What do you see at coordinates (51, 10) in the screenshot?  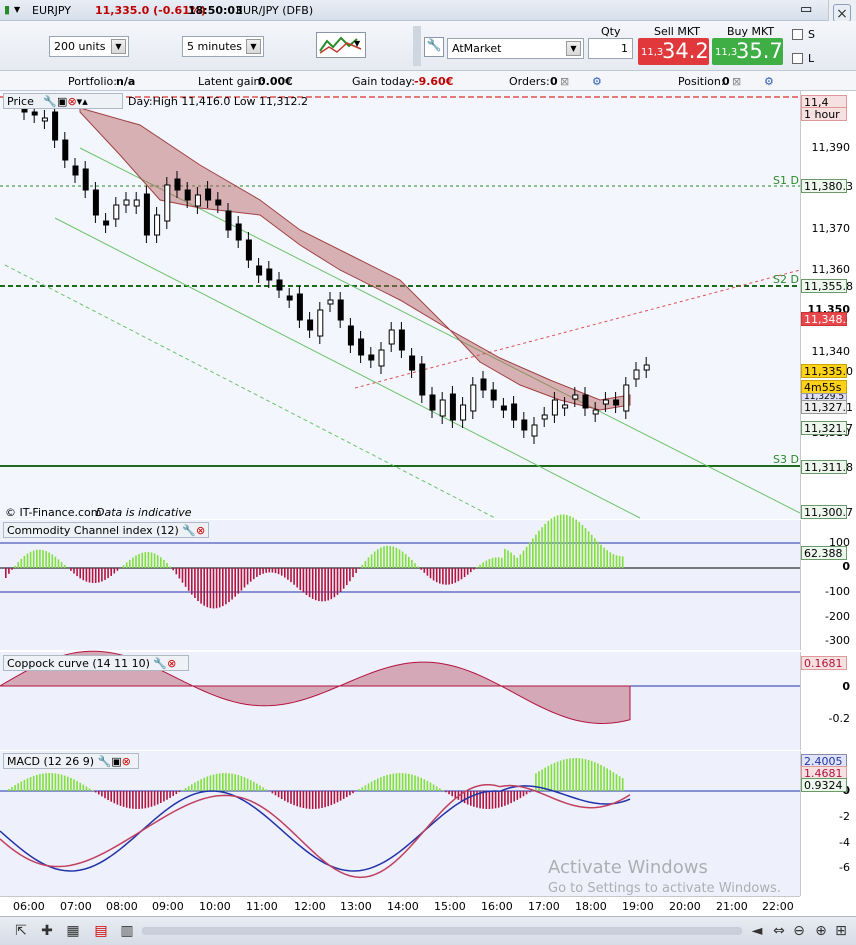 I see `symbol-label: EURJPY` at bounding box center [51, 10].